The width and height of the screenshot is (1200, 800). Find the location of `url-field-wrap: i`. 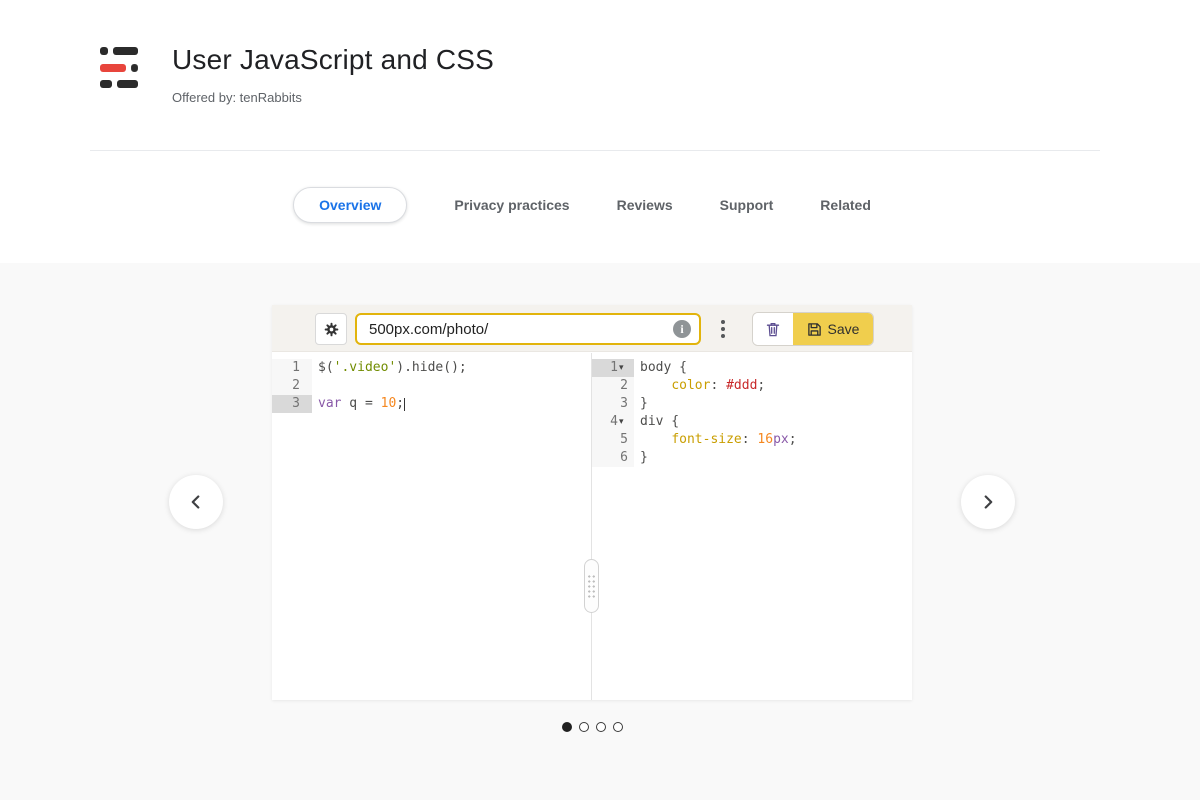

url-field-wrap: i is located at coordinates (528, 329).